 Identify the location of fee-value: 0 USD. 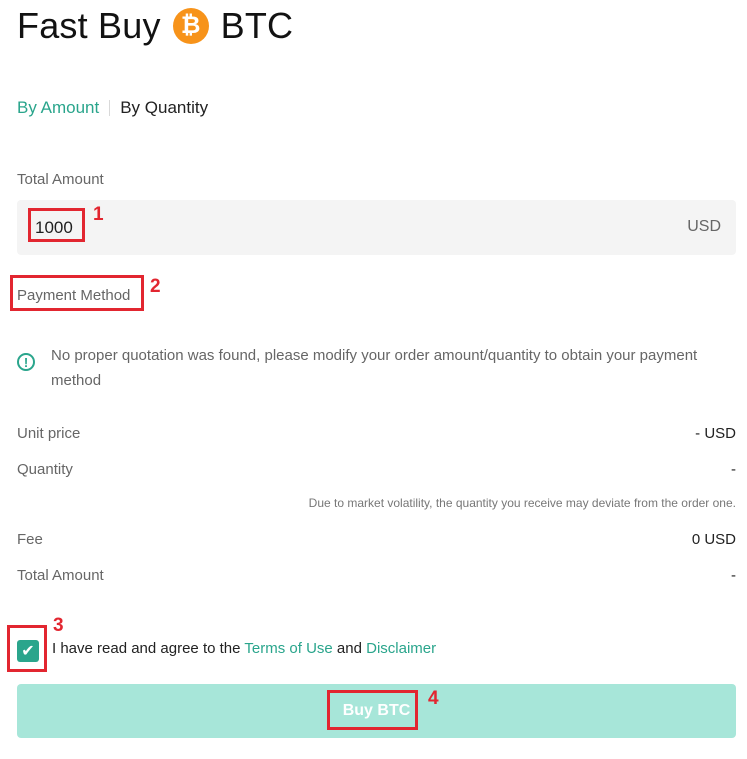
(713, 539).